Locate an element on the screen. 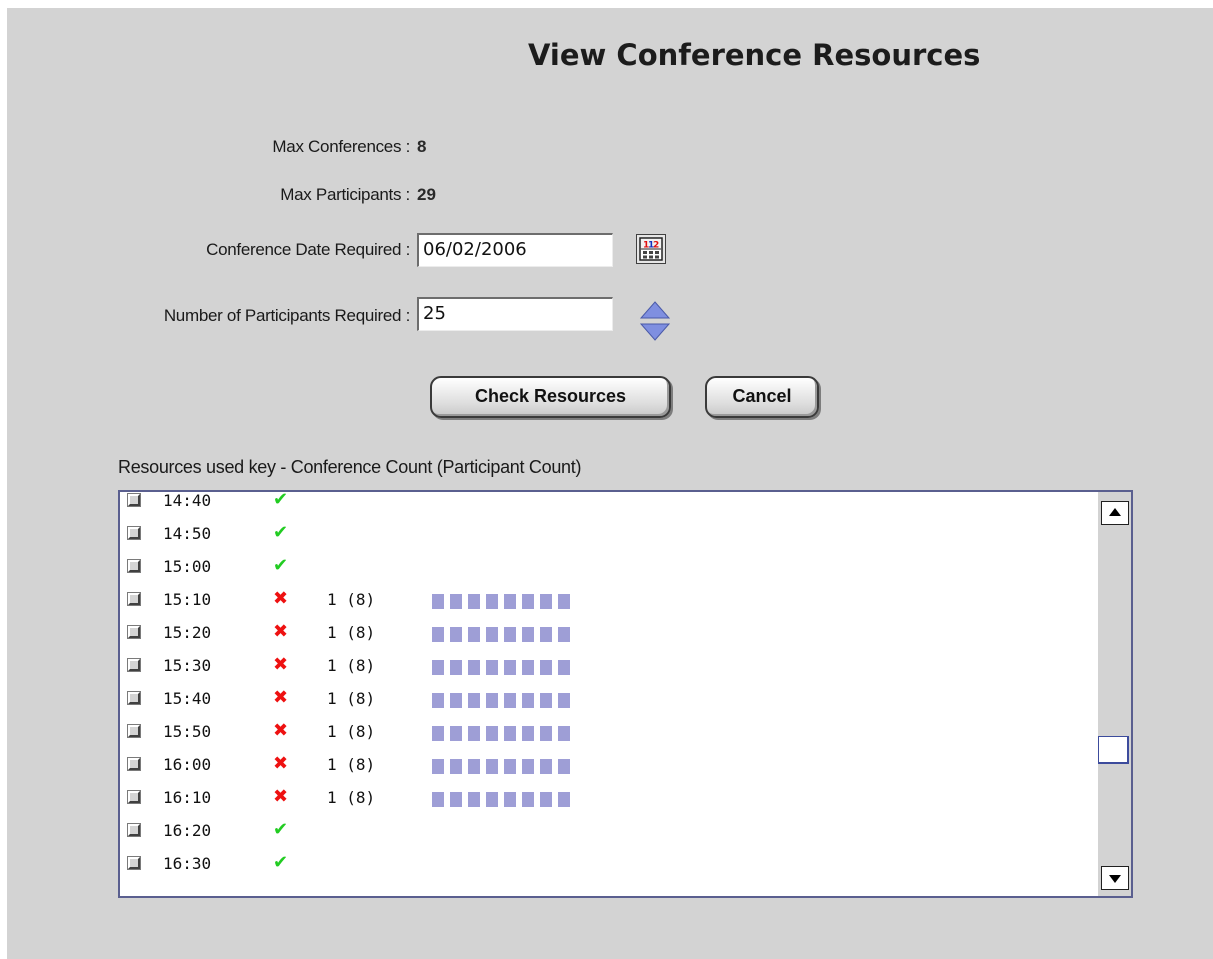 This screenshot has height=959, width=1213. max-participants-label: Max Participants : is located at coordinates (345, 194).